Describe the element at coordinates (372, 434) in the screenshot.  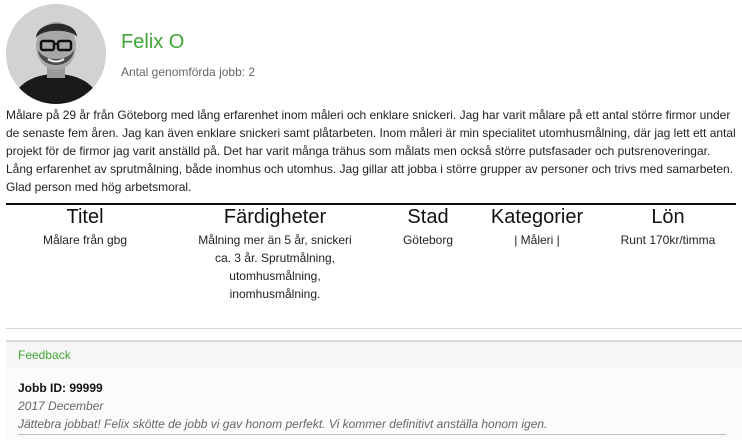
I see `feedback-divider` at that location.